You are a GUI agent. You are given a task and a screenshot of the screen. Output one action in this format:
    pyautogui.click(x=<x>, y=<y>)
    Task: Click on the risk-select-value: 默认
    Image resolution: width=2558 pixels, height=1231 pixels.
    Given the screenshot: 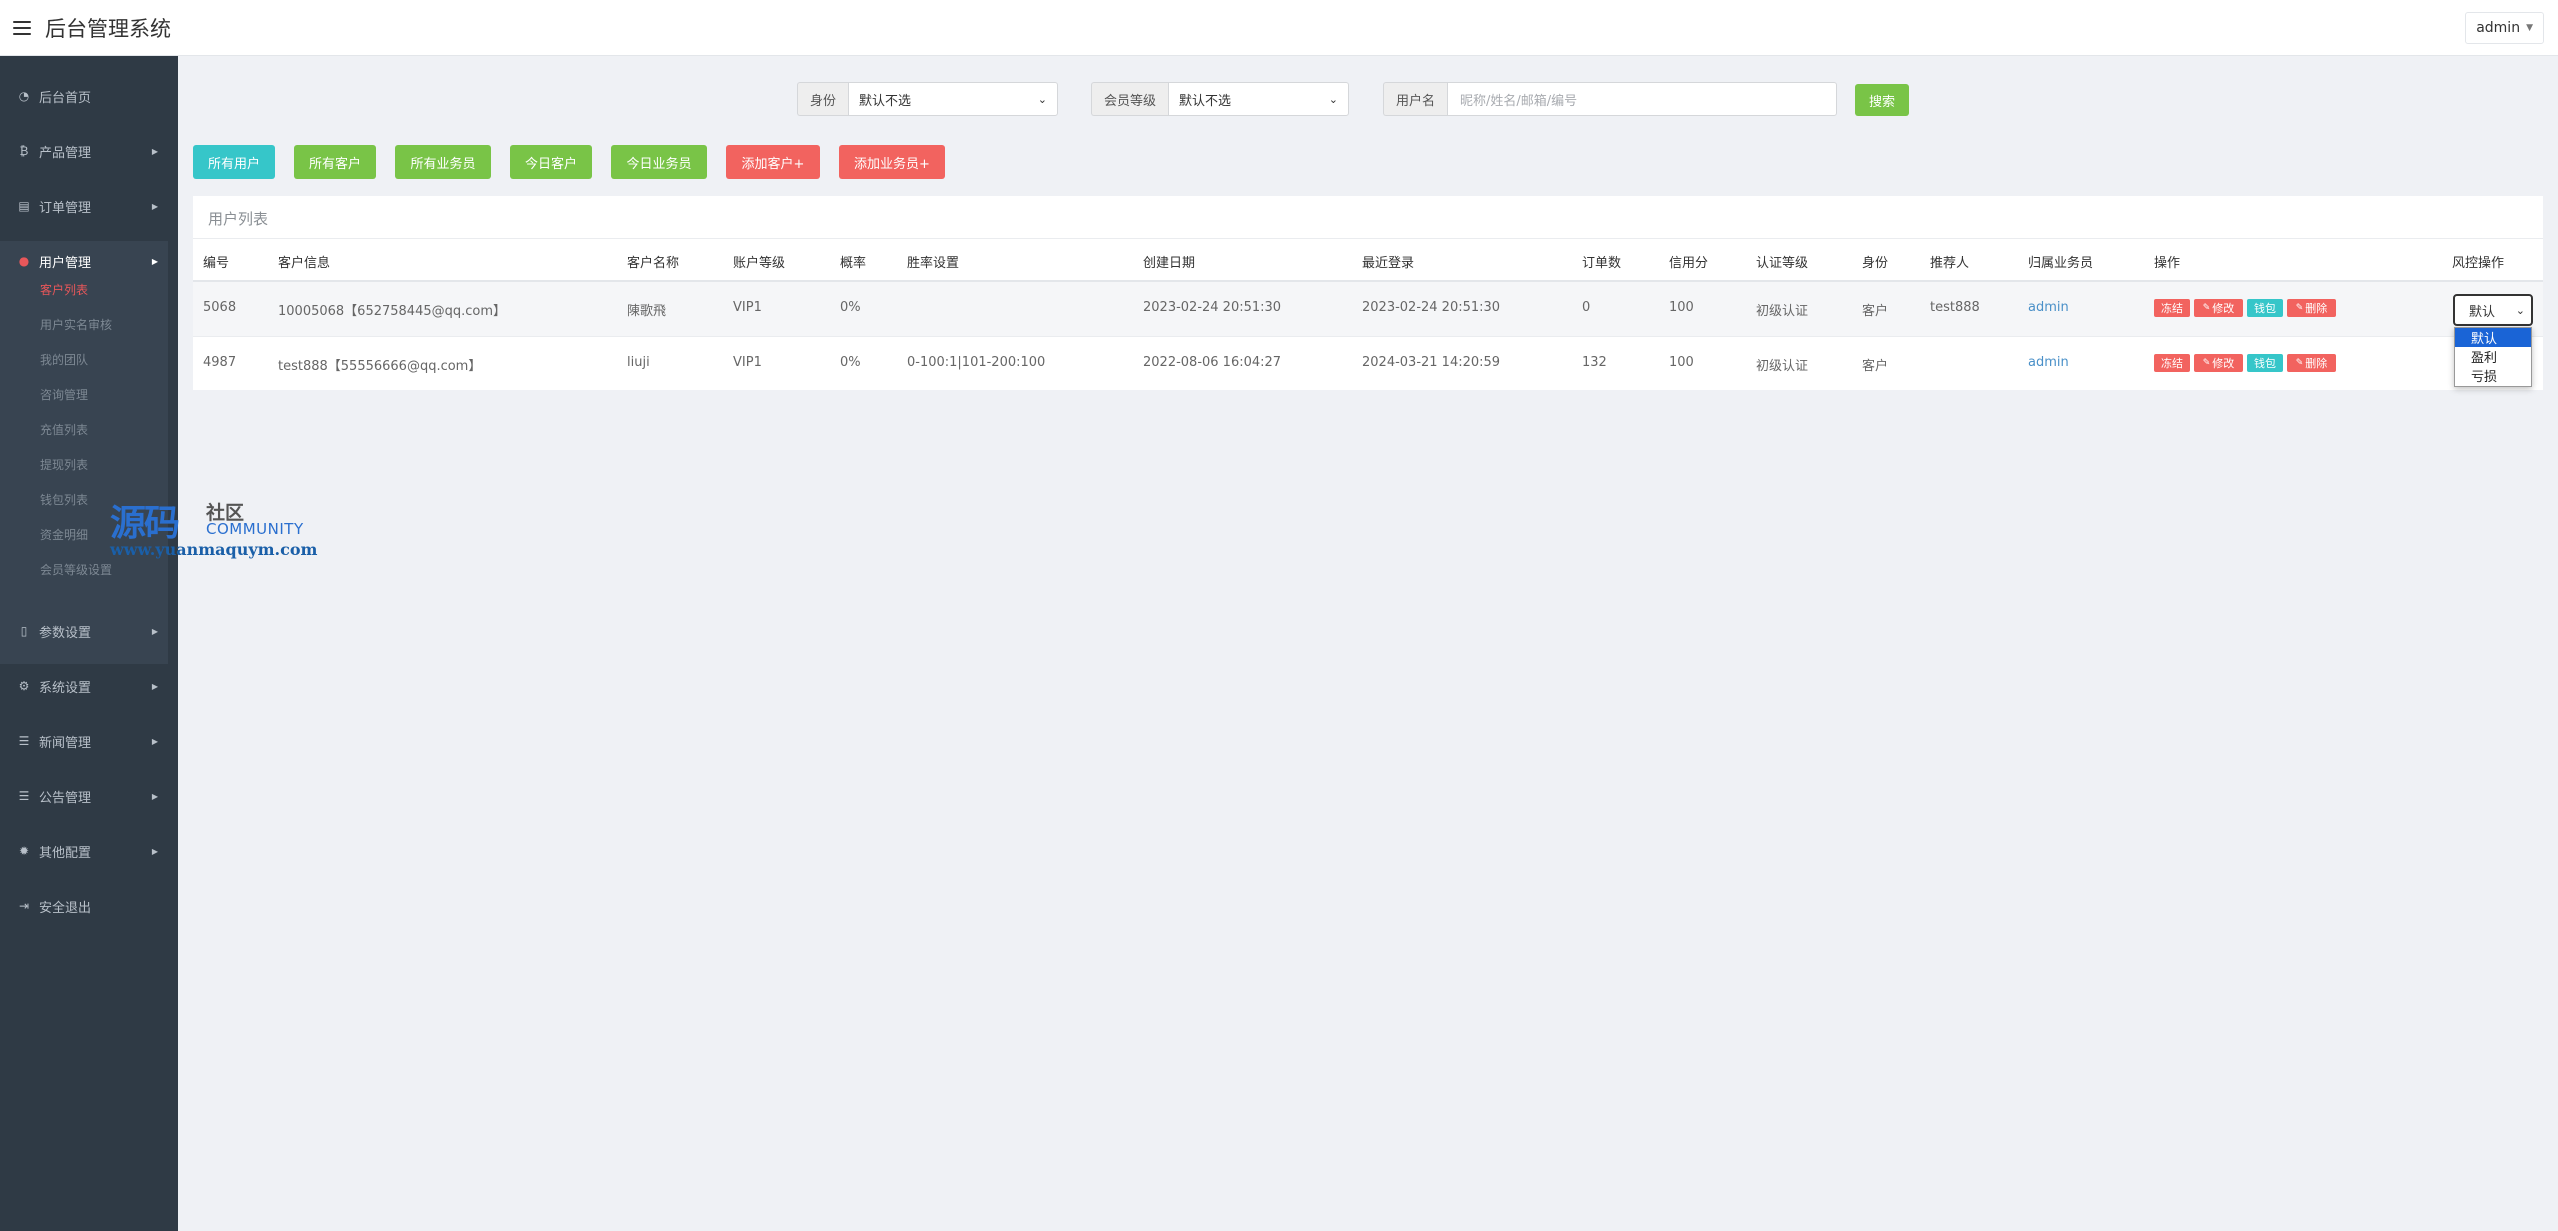 What is the action you would take?
    pyautogui.click(x=2482, y=312)
    